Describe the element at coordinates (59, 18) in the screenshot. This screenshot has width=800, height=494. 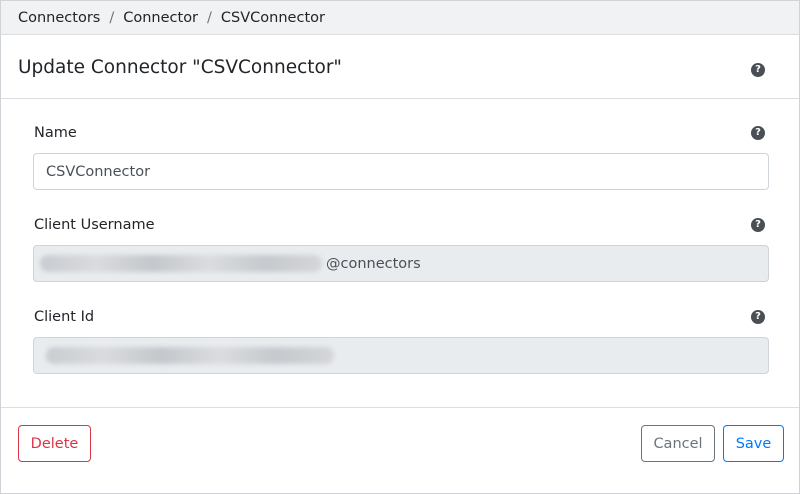
I see `breadcrumb-item-connectors: Connectors` at that location.